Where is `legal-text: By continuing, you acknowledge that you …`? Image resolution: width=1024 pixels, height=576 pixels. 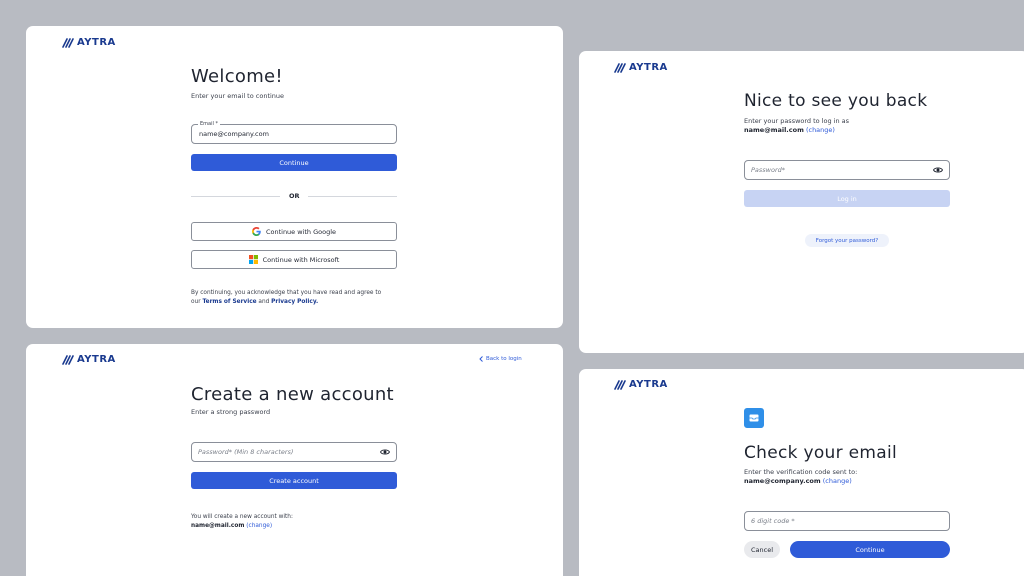
legal-text: By continuing, you acknowledge that you … is located at coordinates (301, 298).